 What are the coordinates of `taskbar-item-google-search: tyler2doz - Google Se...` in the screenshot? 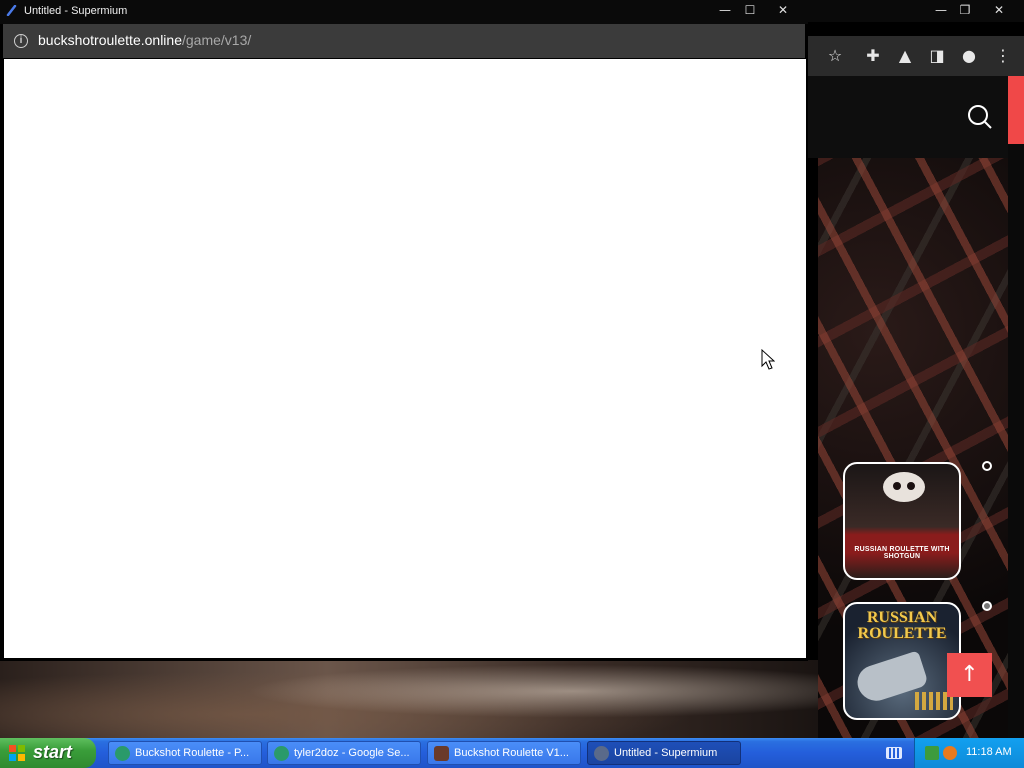 It's located at (344, 753).